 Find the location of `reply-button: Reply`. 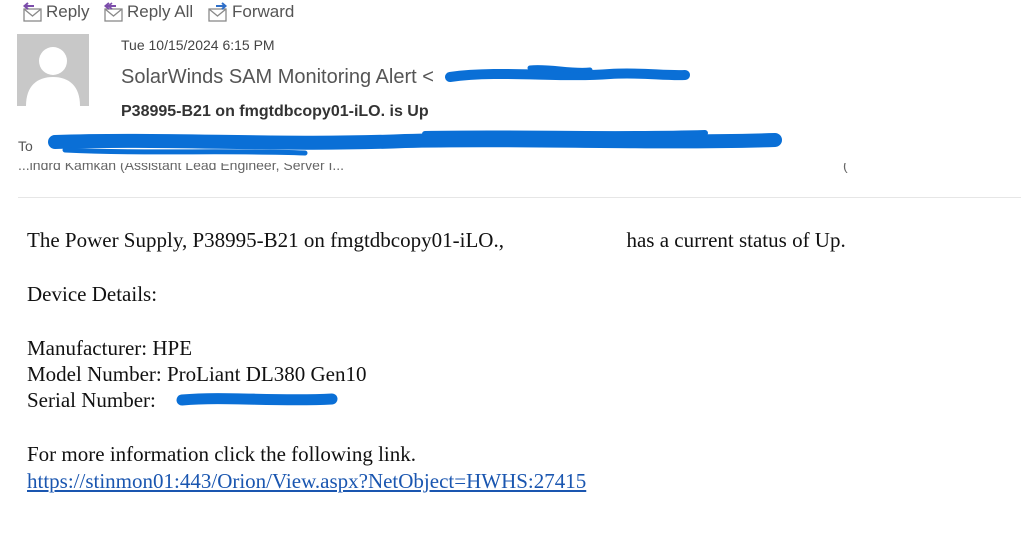

reply-button: Reply is located at coordinates (54, 12).